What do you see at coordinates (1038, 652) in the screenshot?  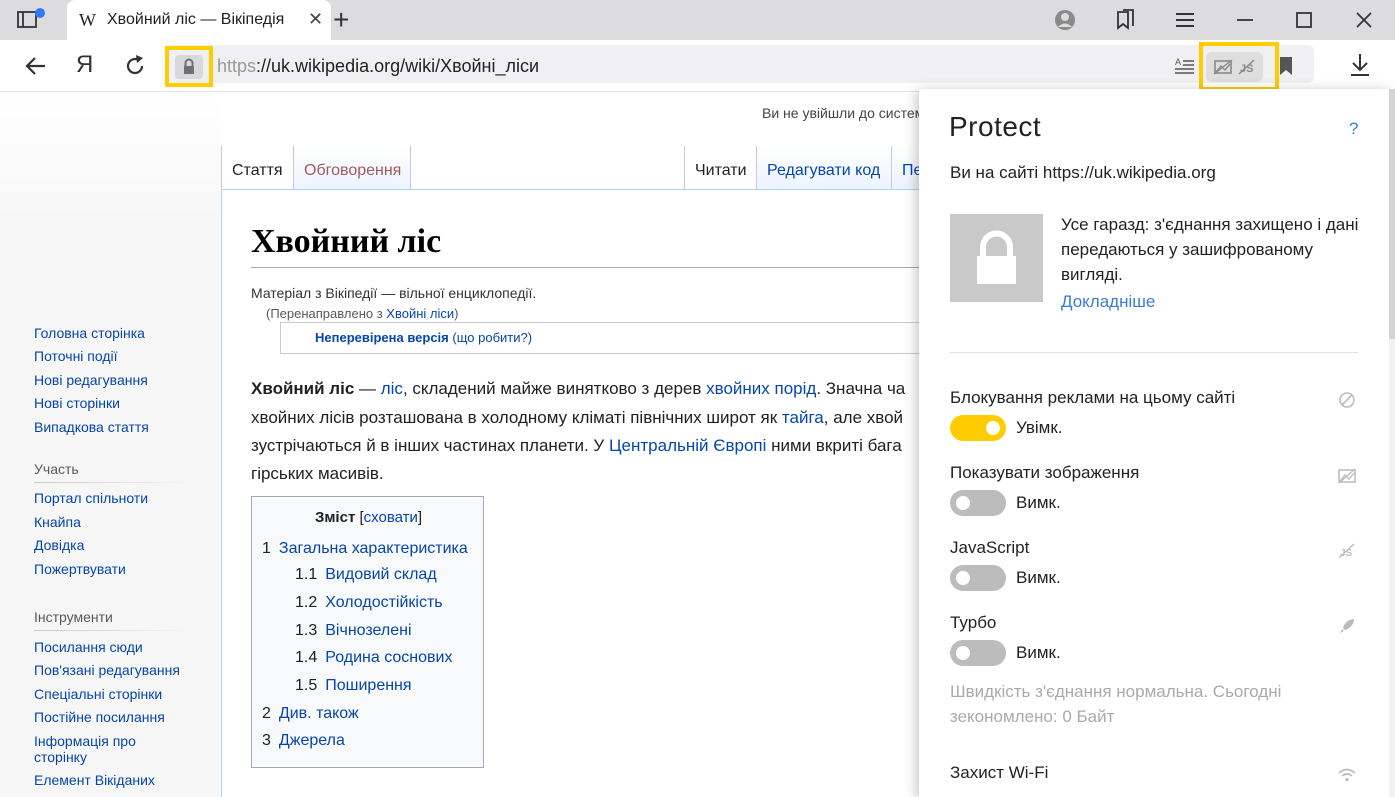 I see `turbo-state: Вимк.` at bounding box center [1038, 652].